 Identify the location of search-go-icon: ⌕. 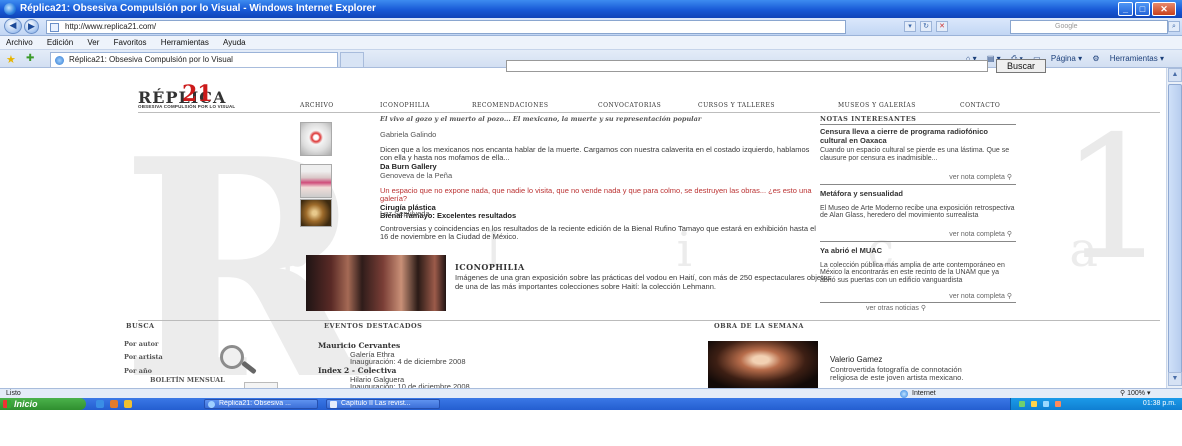
(1174, 26).